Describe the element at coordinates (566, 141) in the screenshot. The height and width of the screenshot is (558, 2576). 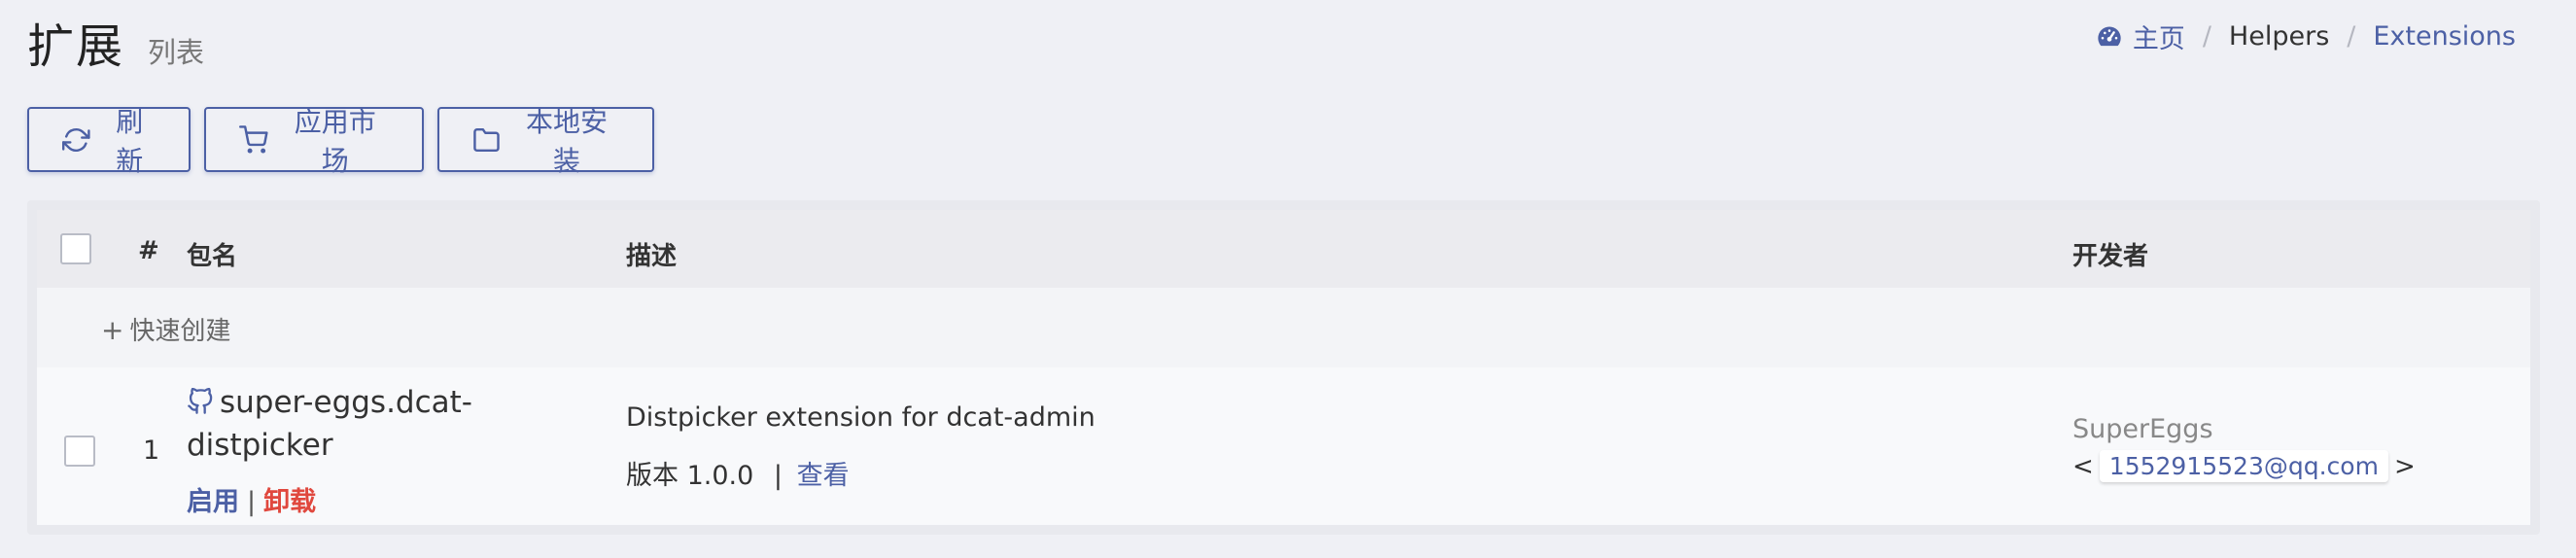
I see `local-install-label: 本地安装` at that location.